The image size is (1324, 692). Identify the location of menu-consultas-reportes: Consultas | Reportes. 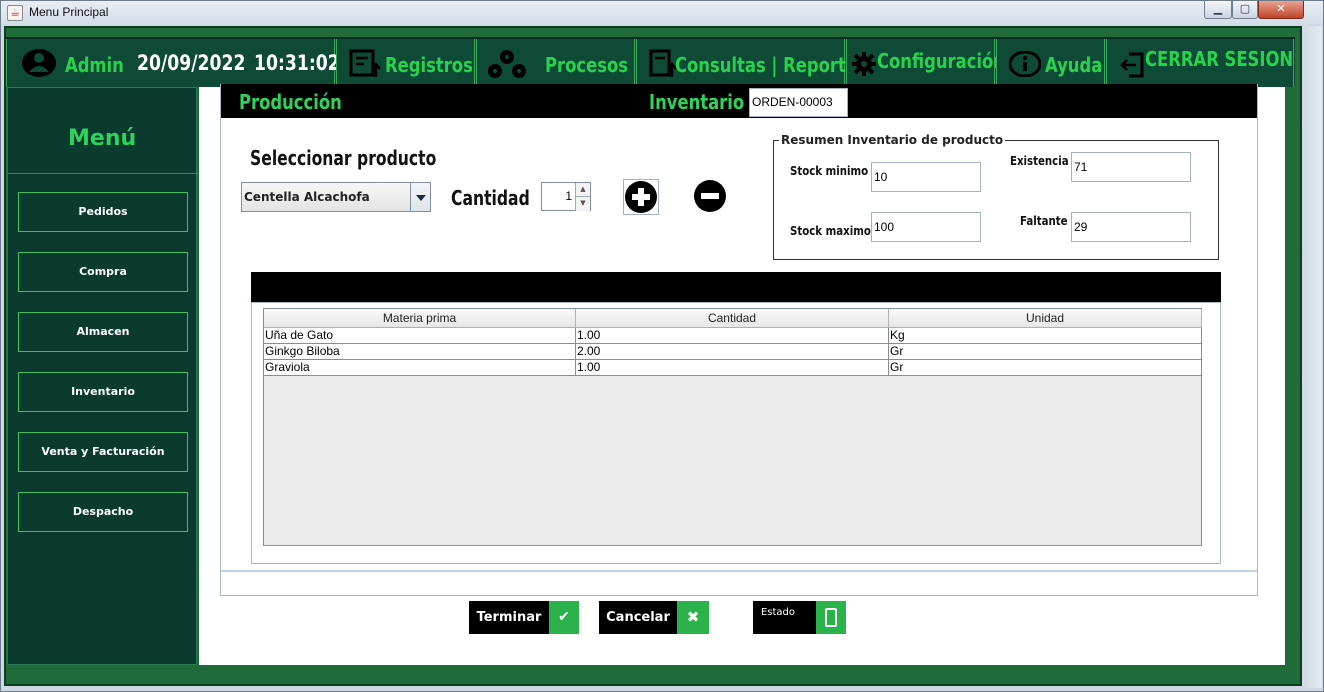
(751, 63).